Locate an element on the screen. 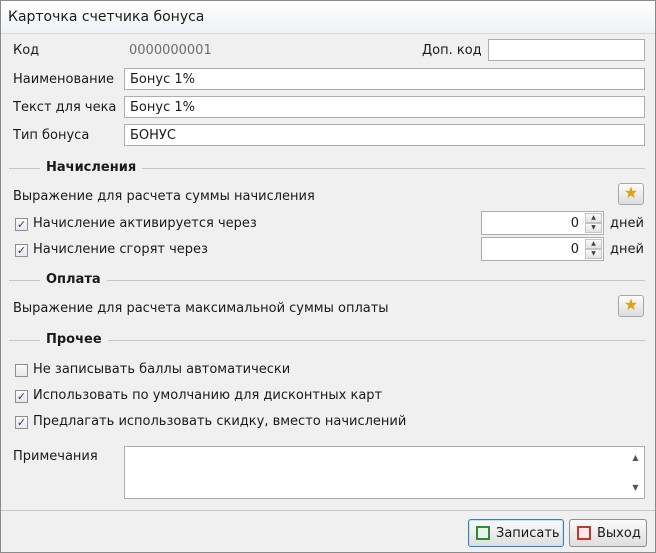 This screenshot has width=656, height=553. expire-days-value: 0 is located at coordinates (574, 249).